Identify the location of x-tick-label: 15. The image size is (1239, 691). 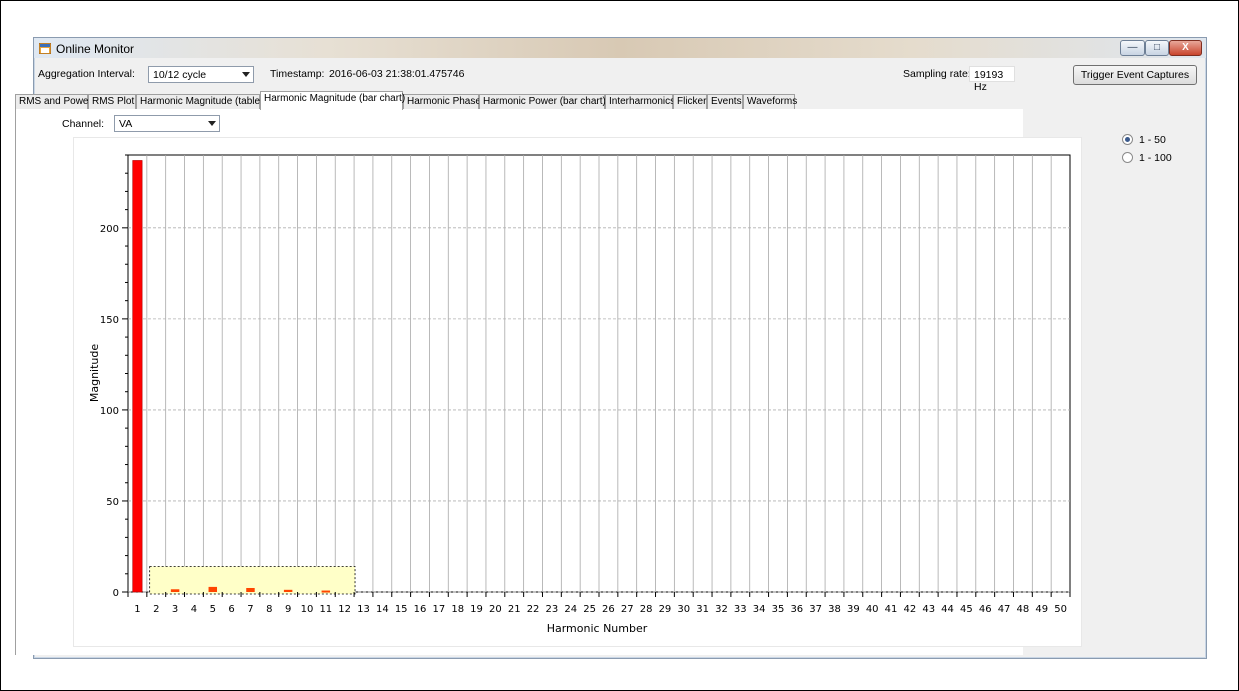
(401, 609).